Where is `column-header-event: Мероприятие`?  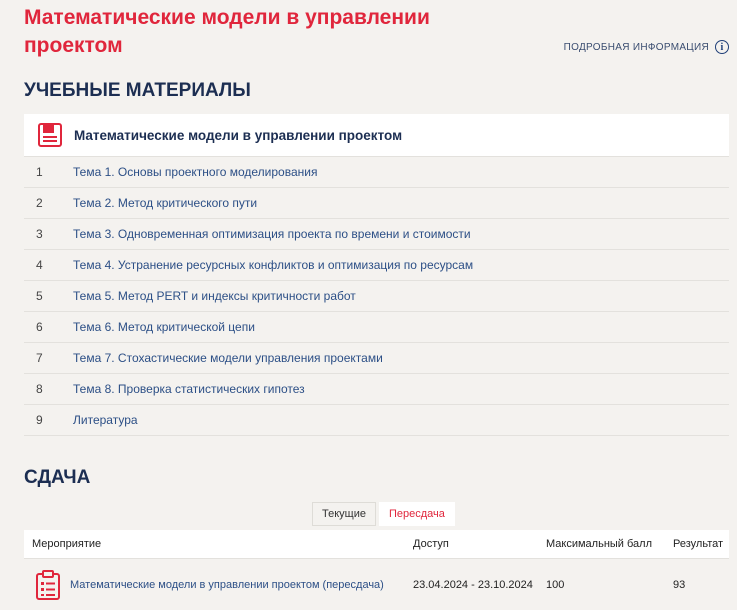 column-header-event: Мероприятие is located at coordinates (67, 544).